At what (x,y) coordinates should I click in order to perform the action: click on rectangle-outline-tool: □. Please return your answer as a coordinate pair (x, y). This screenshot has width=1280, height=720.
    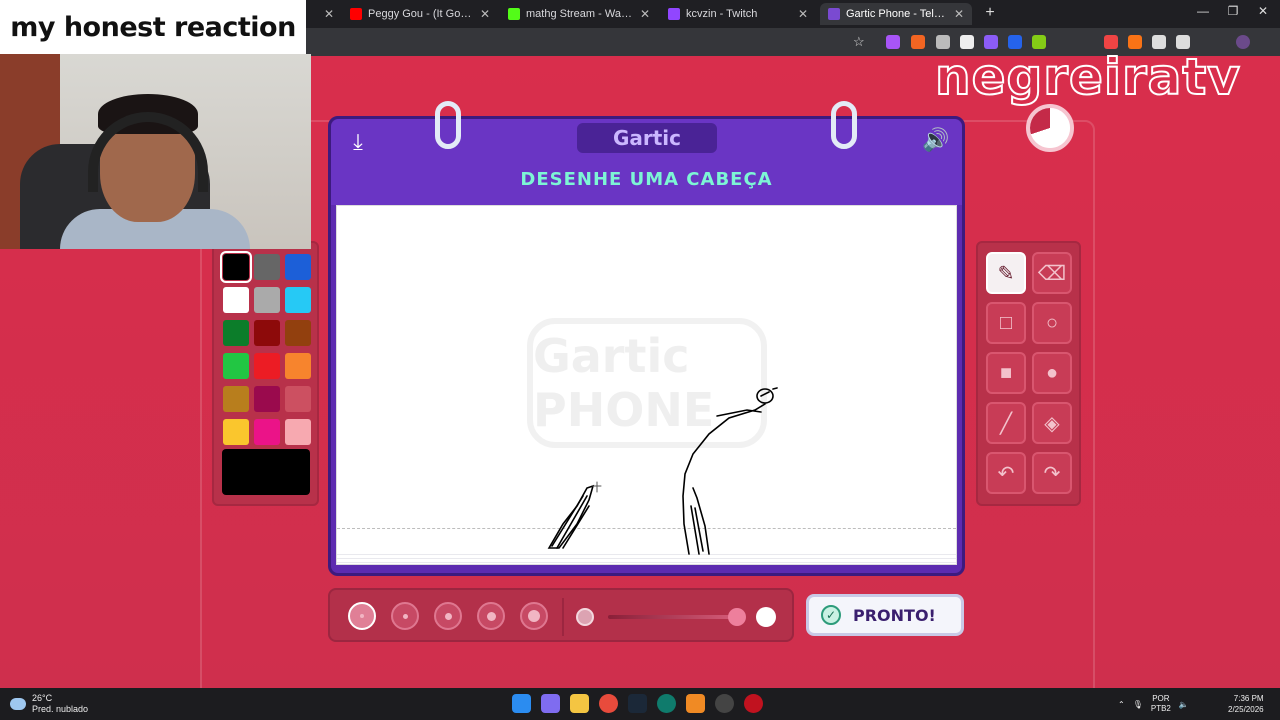
    Looking at the image, I should click on (1006, 323).